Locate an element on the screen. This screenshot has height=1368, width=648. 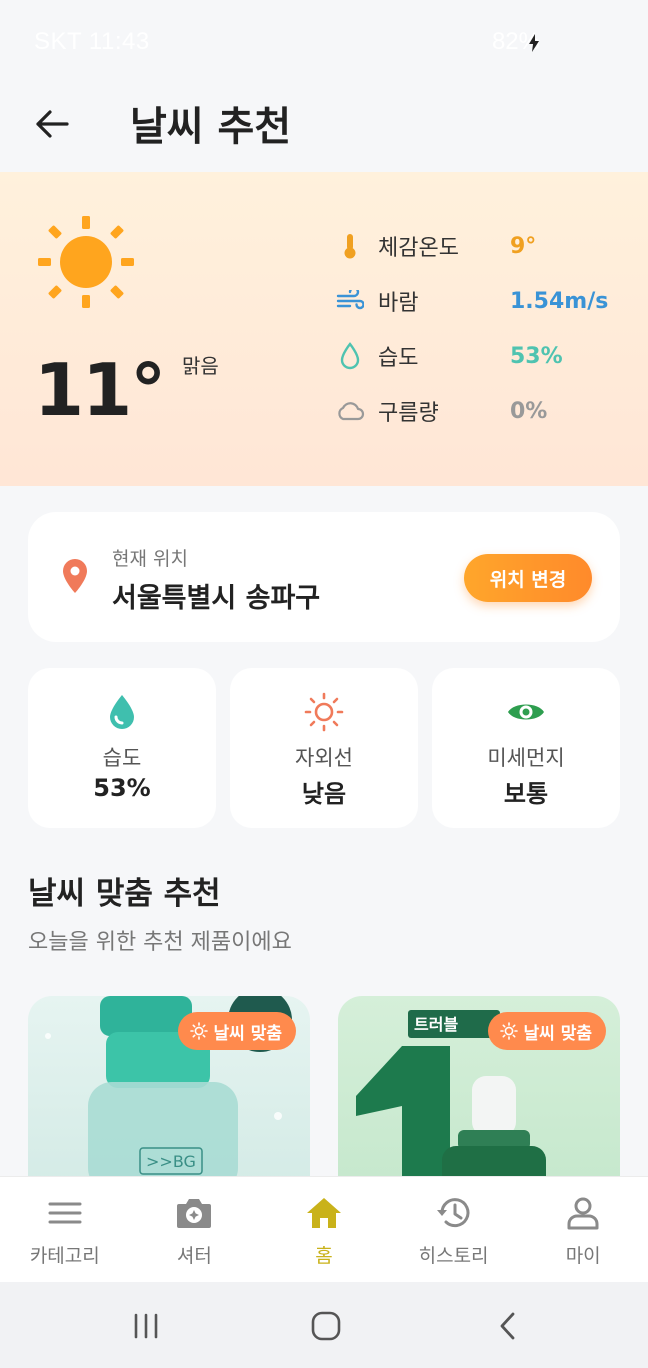
metric-cloud: 구름량 0% is located at coordinates (440, 411).